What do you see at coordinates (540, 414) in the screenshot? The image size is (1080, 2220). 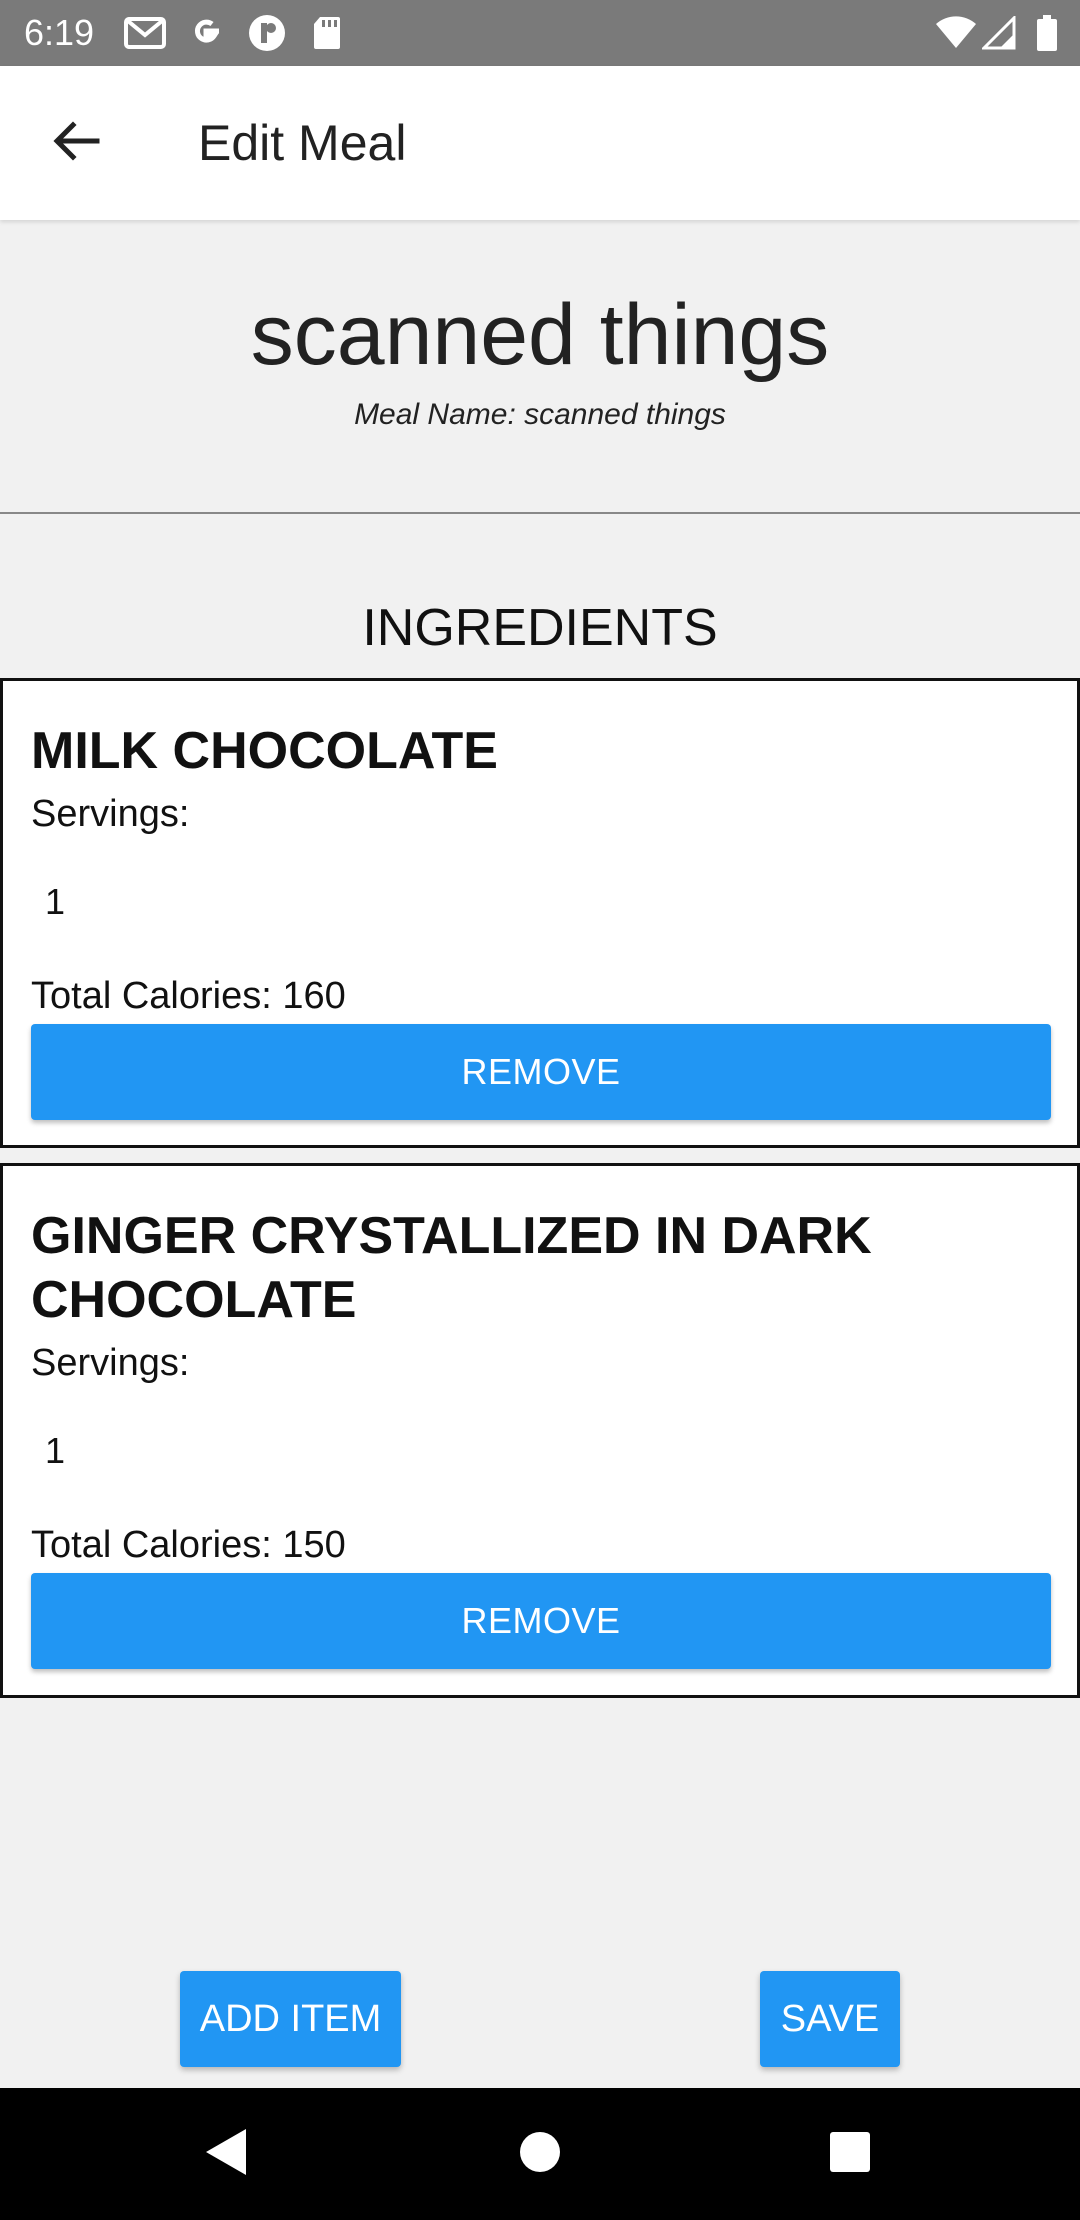 I see `meal-name-caption: Meal Name: scanned things` at bounding box center [540, 414].